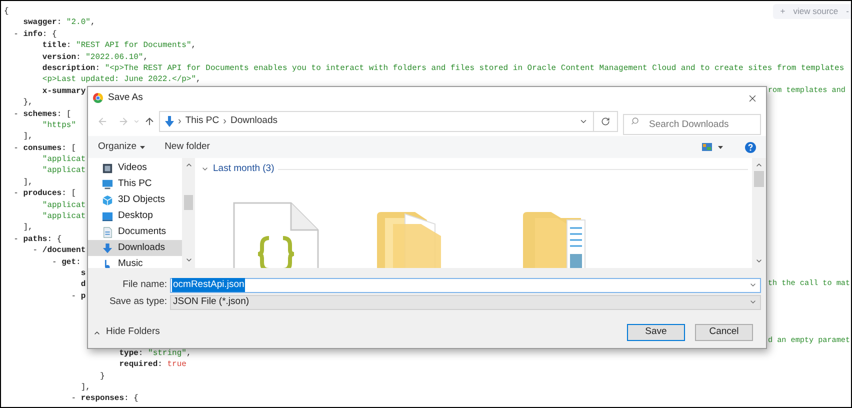  What do you see at coordinates (692, 124) in the screenshot?
I see `search-field: Search Downloads` at bounding box center [692, 124].